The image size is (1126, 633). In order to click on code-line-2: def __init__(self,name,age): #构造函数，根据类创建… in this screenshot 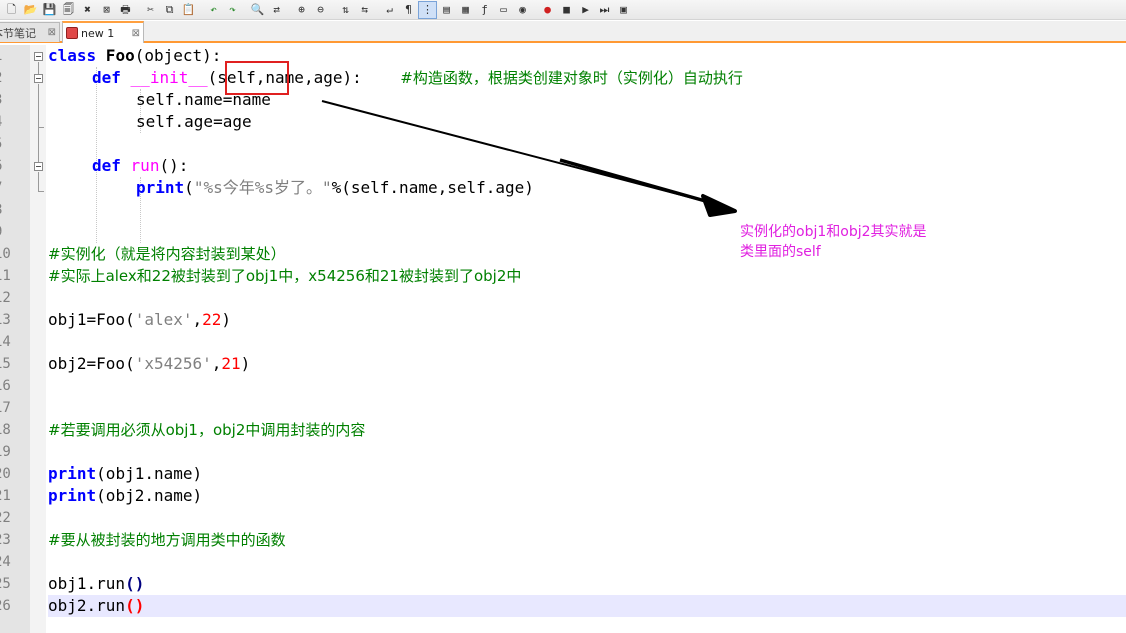, I will do `click(417, 77)`.